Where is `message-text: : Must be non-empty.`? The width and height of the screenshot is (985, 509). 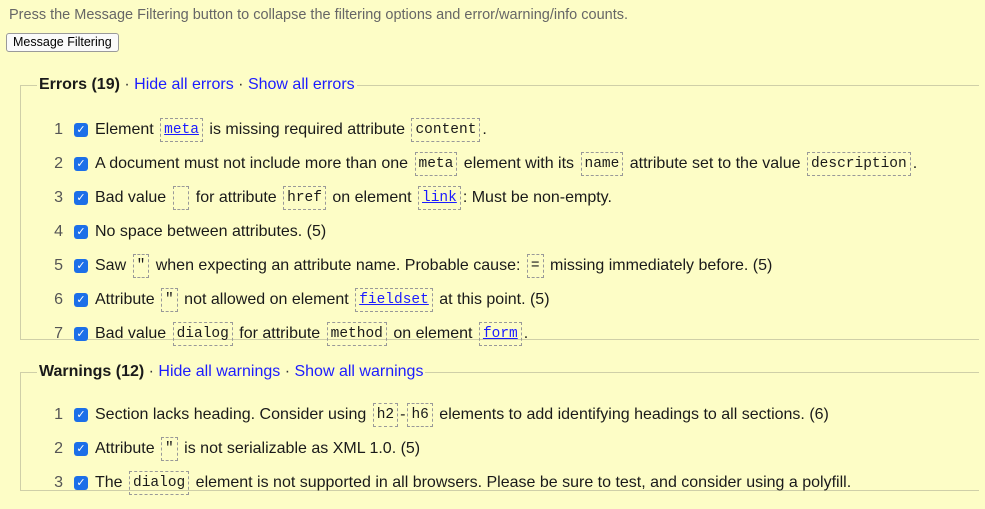
message-text: : Must be non-empty. is located at coordinates (537, 197).